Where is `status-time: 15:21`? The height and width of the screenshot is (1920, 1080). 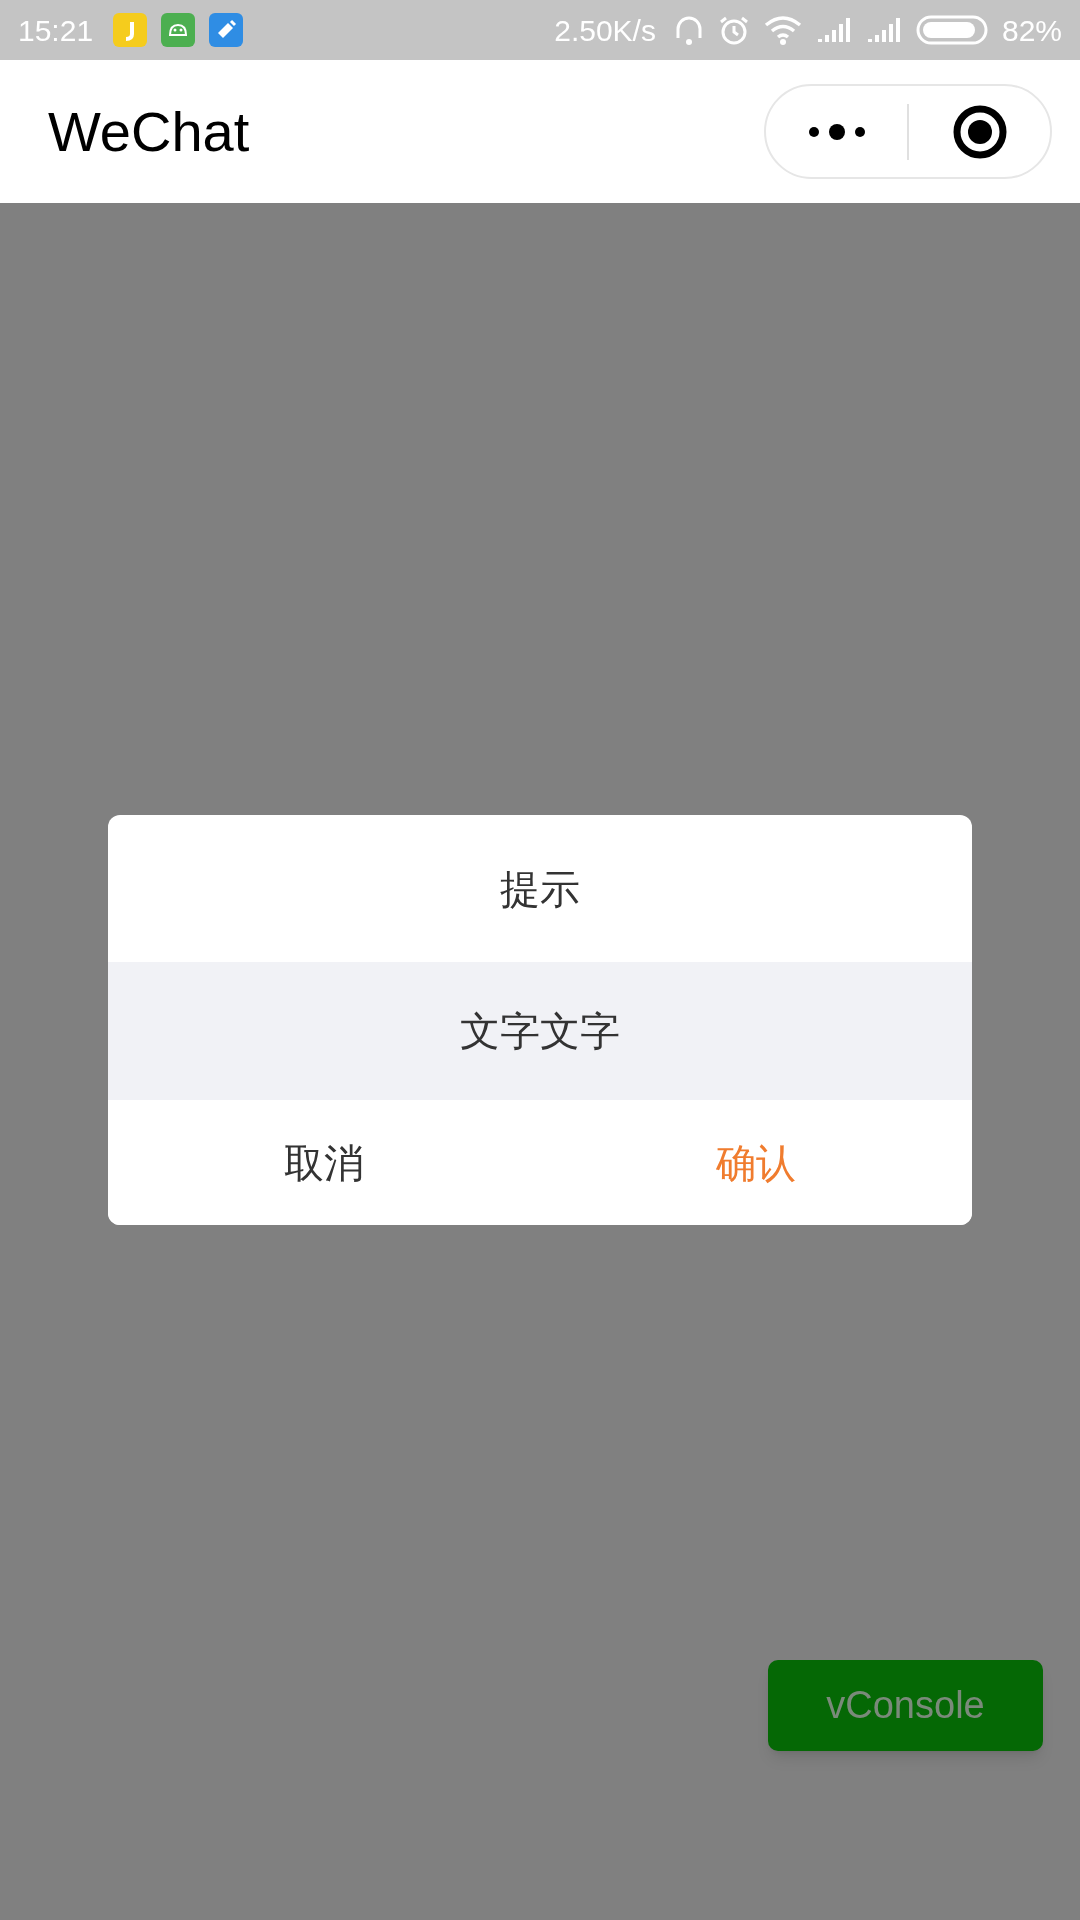
status-time: 15:21 is located at coordinates (56, 30).